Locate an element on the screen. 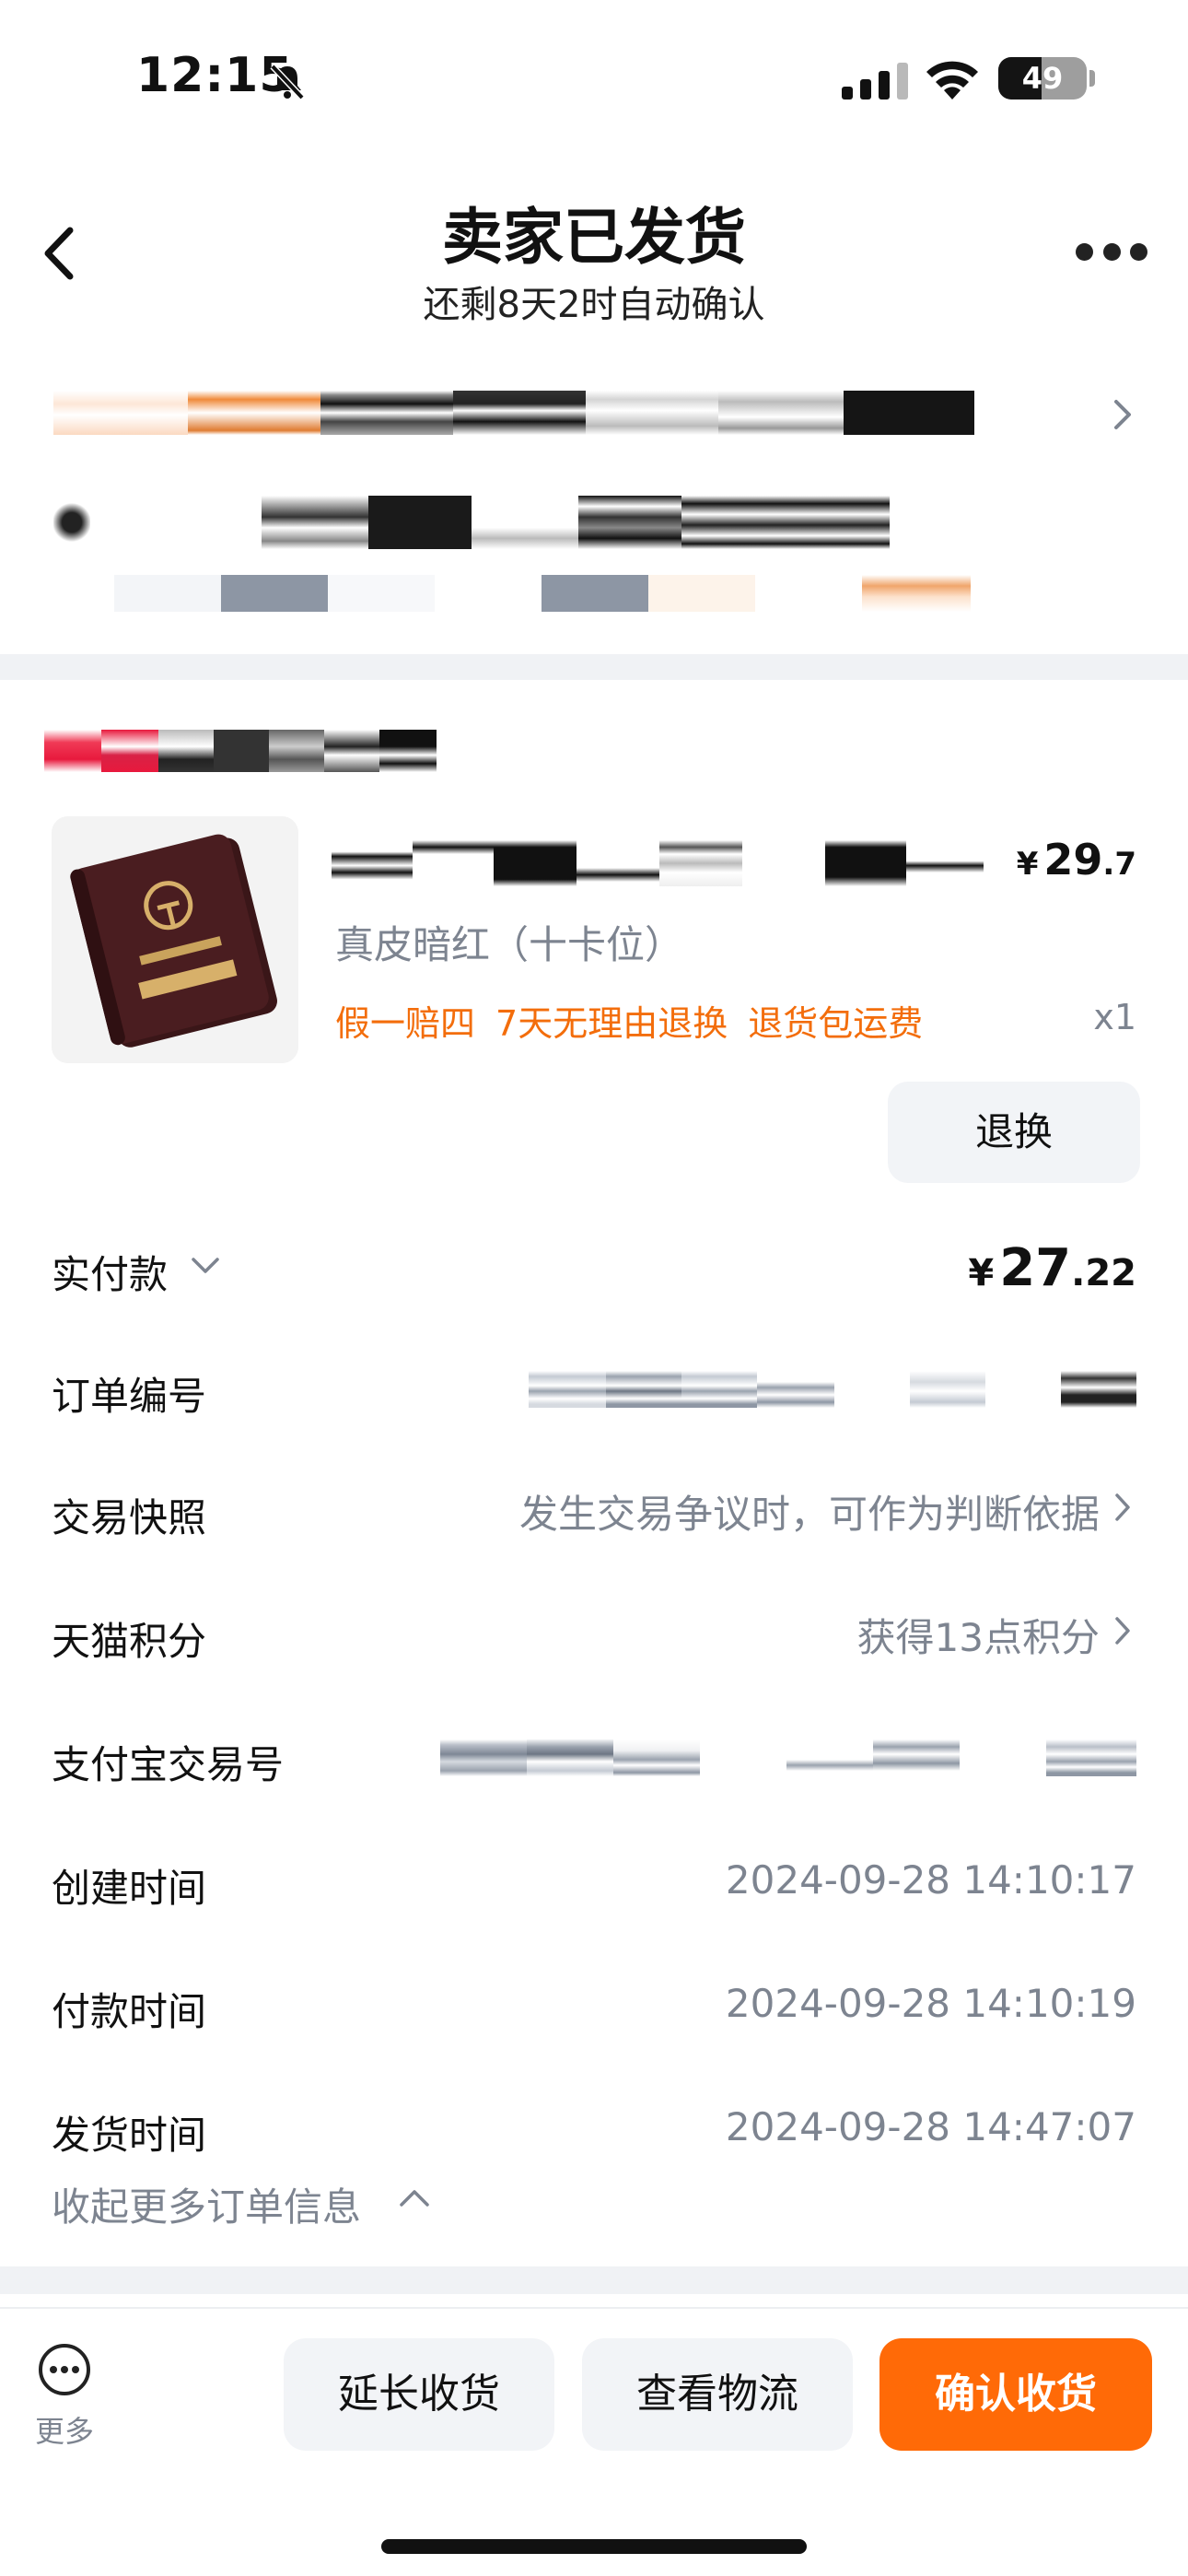 The image size is (1188, 2576). redacted-shop-name is located at coordinates (240, 751).